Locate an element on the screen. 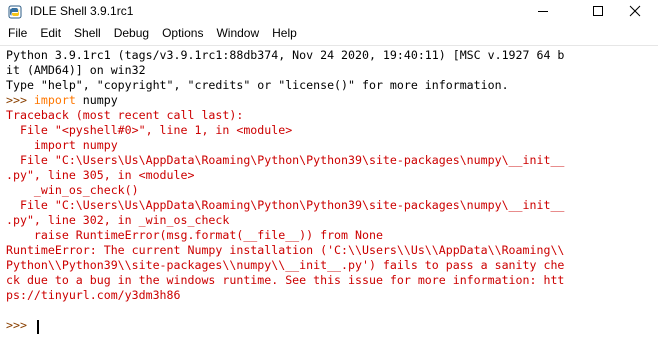 The image size is (658, 337). minimize-button is located at coordinates (543, 11).